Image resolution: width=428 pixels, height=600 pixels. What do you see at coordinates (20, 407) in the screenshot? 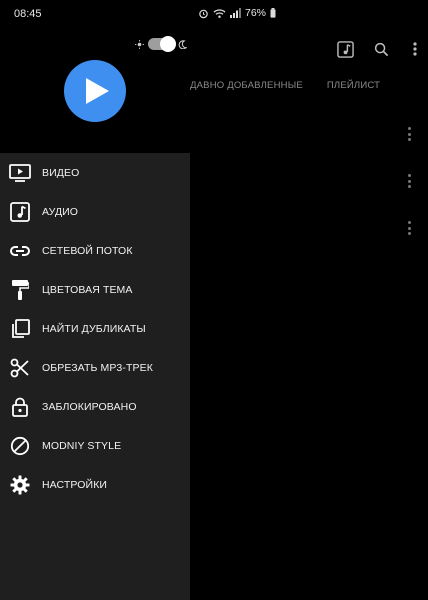
I see `lock-icon` at bounding box center [20, 407].